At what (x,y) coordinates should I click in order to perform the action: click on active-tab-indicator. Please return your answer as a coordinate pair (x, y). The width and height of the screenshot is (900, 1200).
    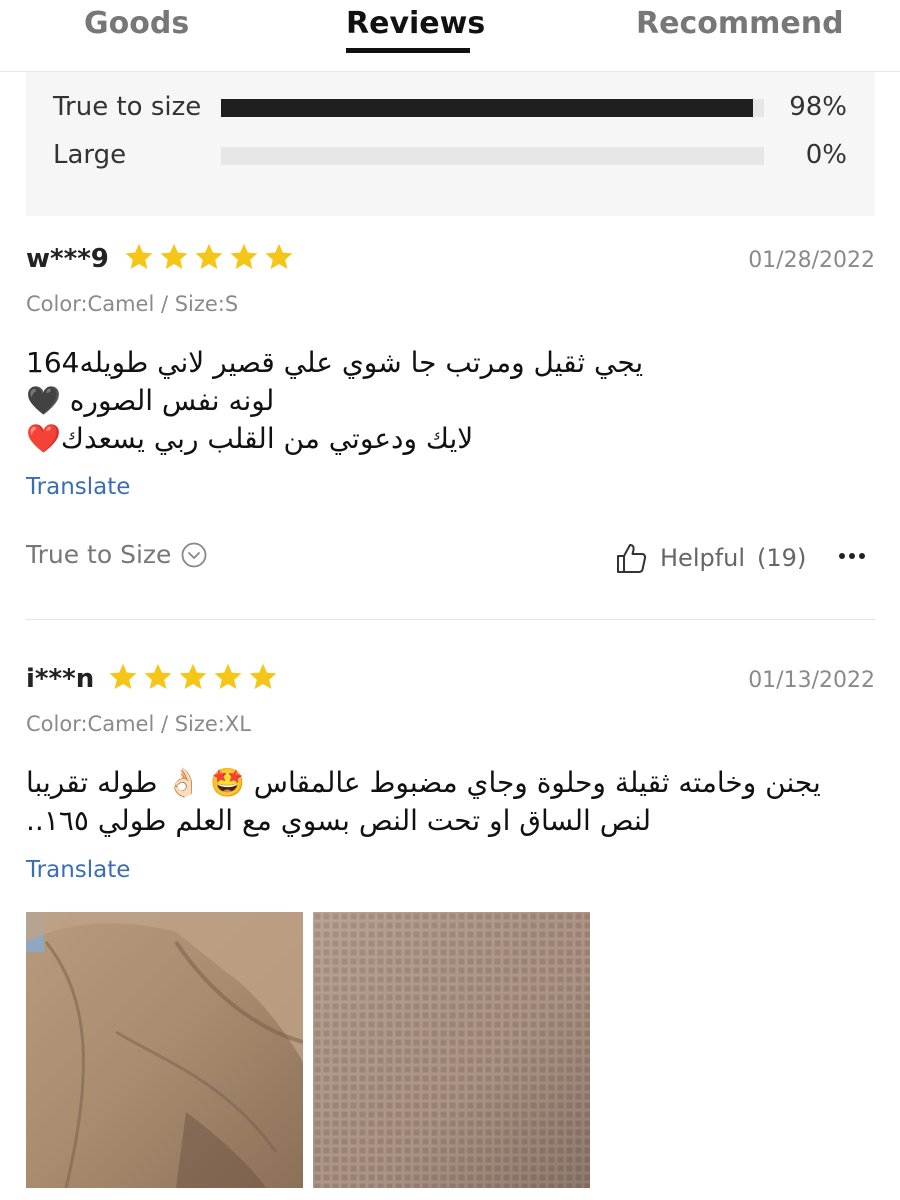
    Looking at the image, I should click on (408, 50).